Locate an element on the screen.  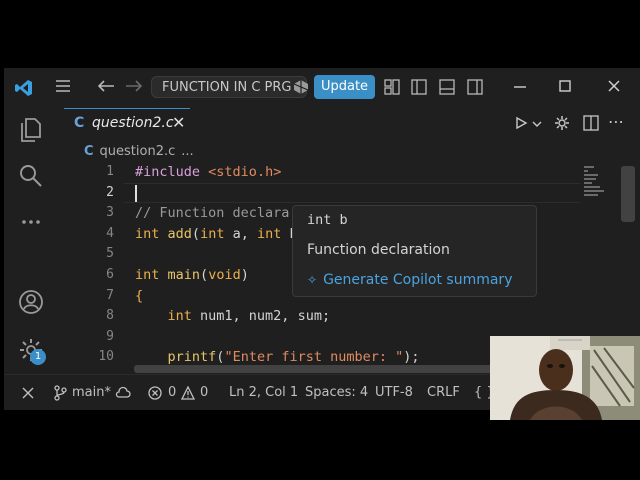
minimize-icon is located at coordinates (520, 87).